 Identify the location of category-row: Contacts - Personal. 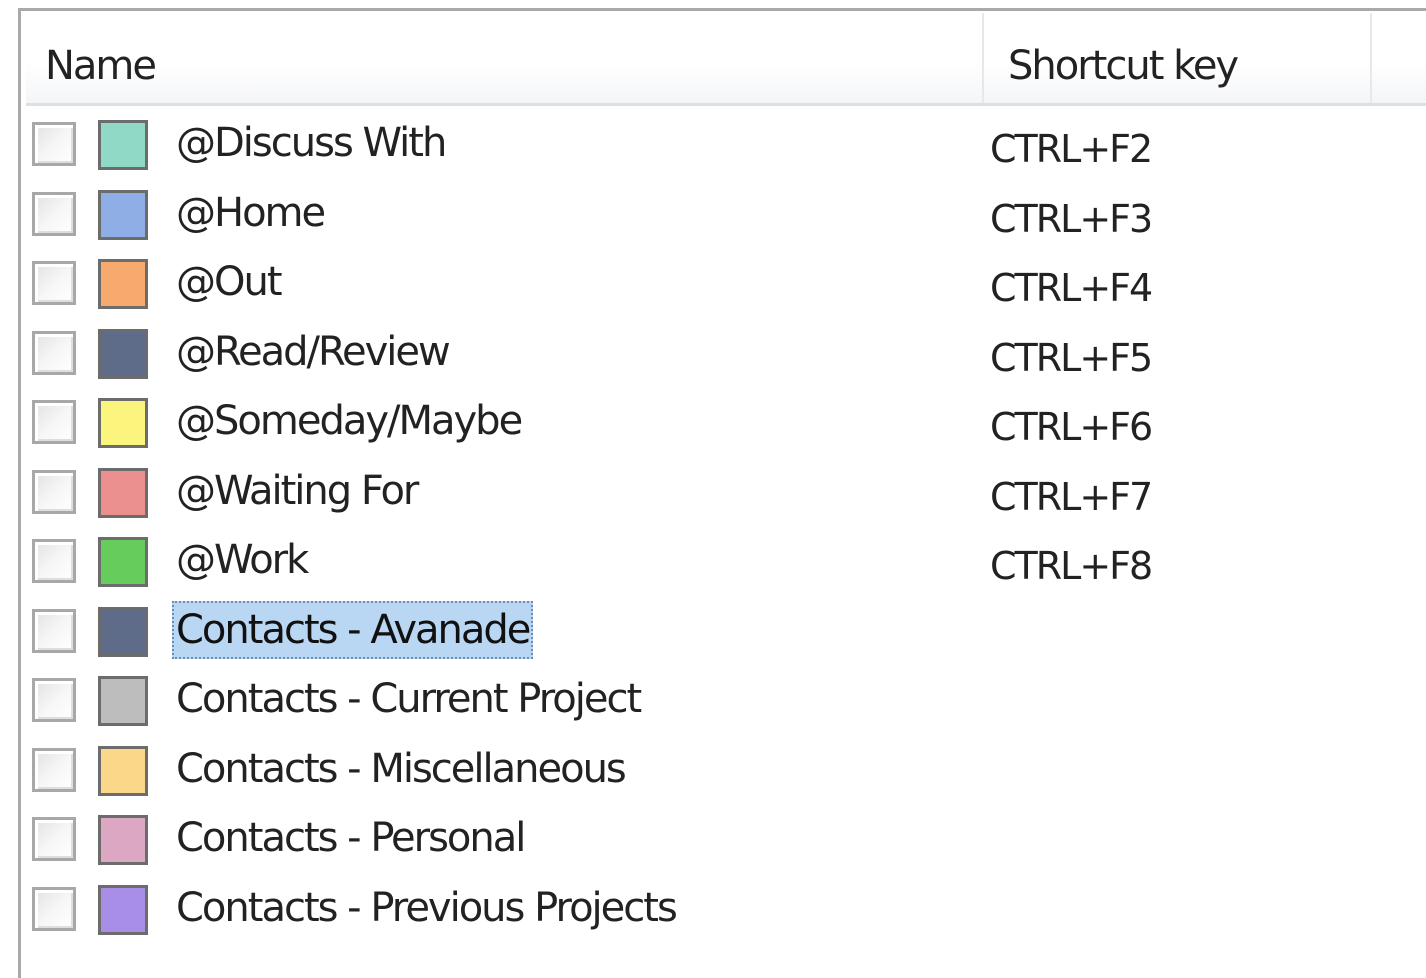
(726, 839).